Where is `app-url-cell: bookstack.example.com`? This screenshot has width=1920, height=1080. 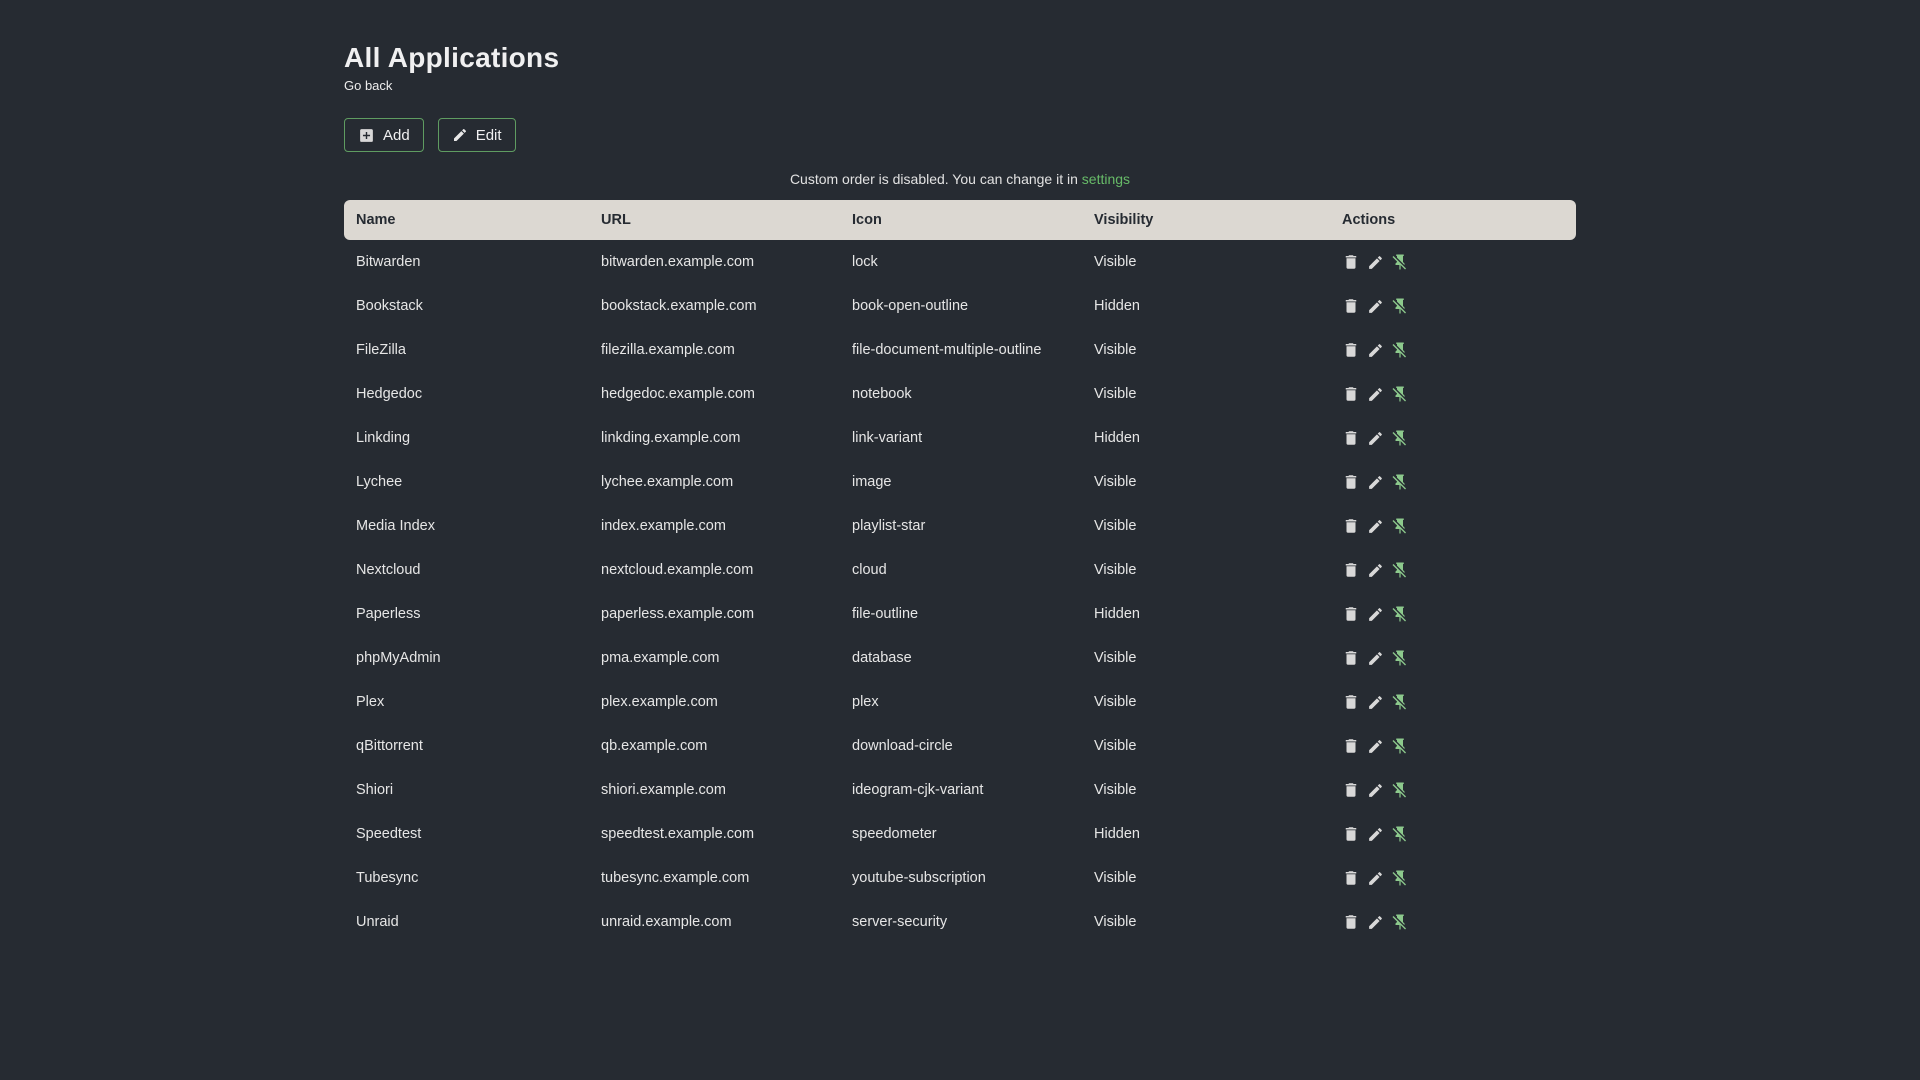
app-url-cell: bookstack.example.com is located at coordinates (679, 306).